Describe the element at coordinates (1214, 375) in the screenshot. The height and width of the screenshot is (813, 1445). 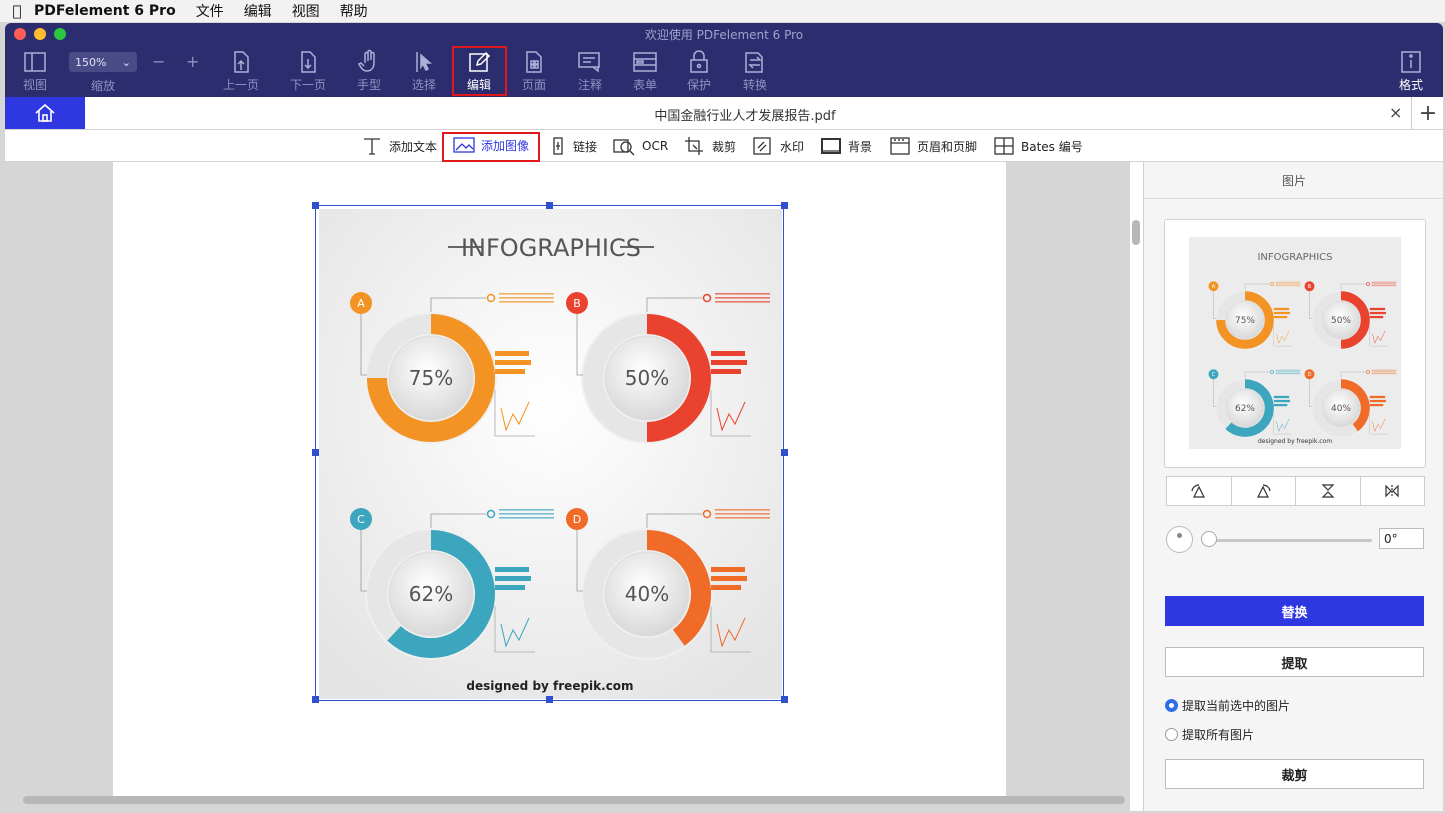
I see `thumb-badge-letter-c: C` at that location.